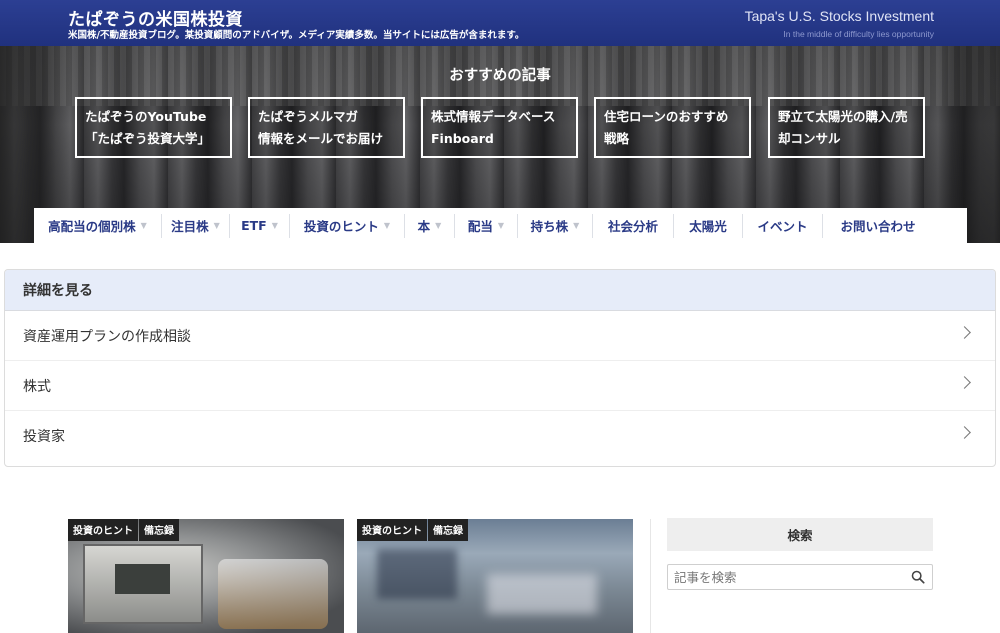 The height and width of the screenshot is (633, 1000). What do you see at coordinates (493, 116) in the screenshot?
I see `recommended-line: 株式情報データベース` at bounding box center [493, 116].